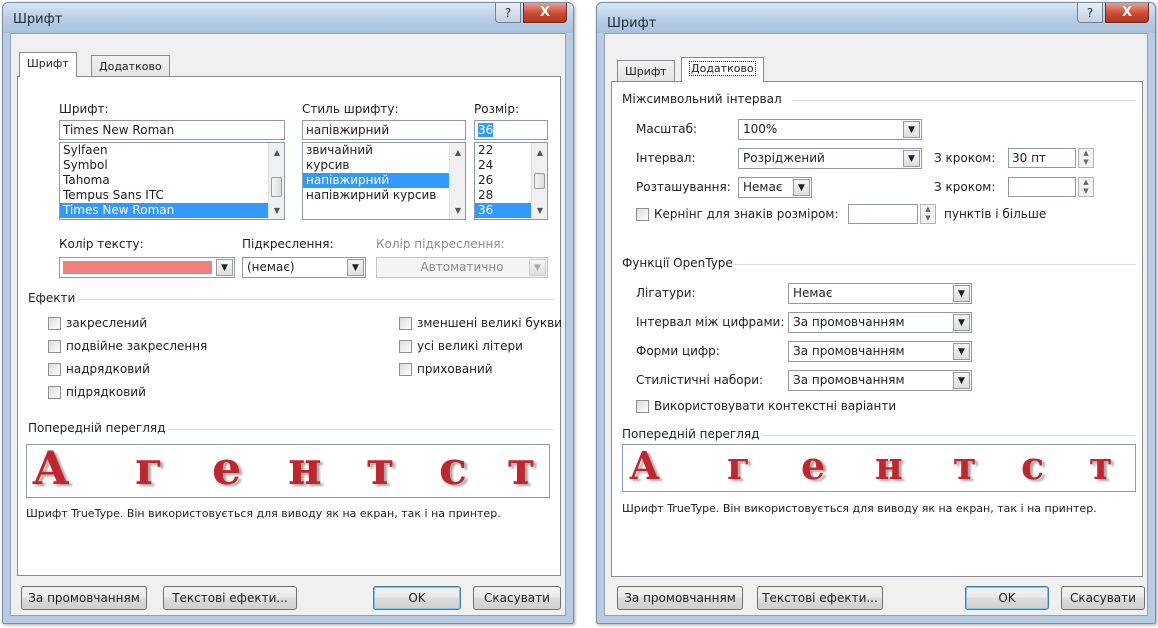 The image size is (1158, 628). What do you see at coordinates (405, 369) in the screenshot?
I see `hidden-checkbox` at bounding box center [405, 369].